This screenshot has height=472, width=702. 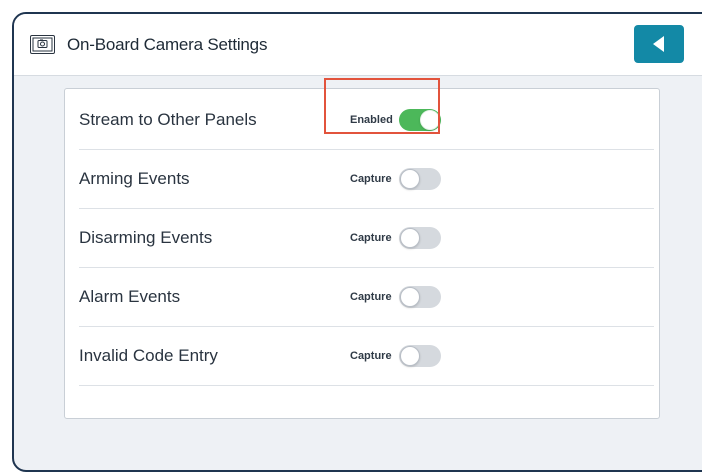 I want to click on setting-row-disarming: Disarming Events Capture, so click(x=366, y=238).